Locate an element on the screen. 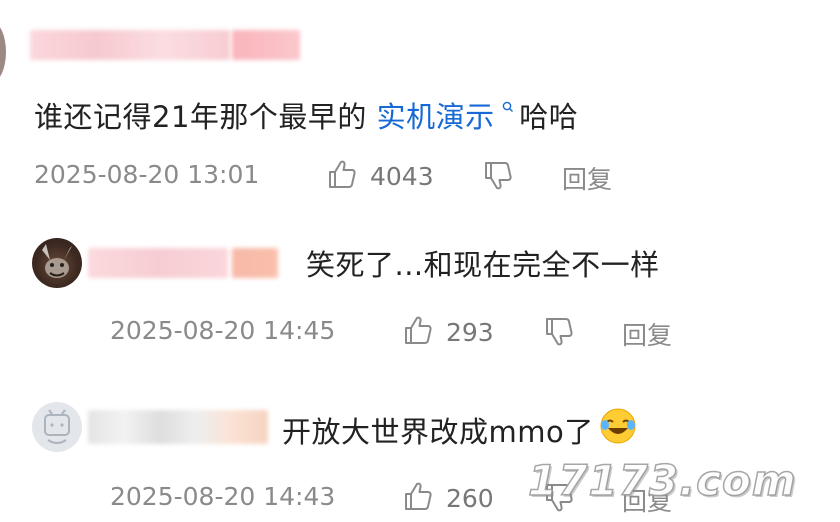 The height and width of the screenshot is (522, 840). like-button: 293 is located at coordinates (448, 332).